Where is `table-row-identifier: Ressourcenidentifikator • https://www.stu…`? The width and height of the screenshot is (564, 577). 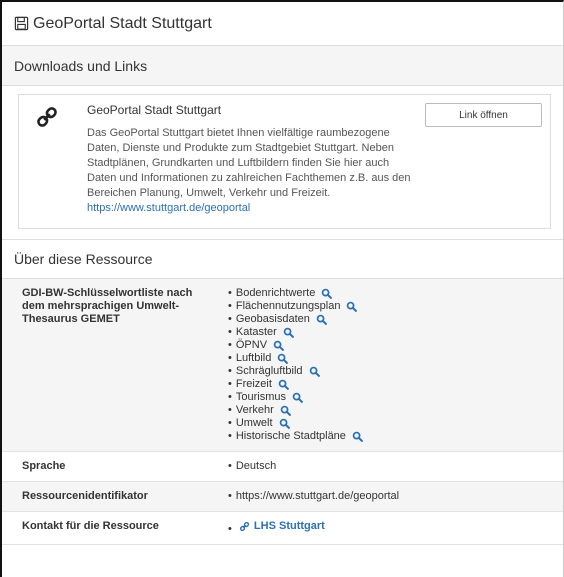
table-row-identifier: Ressourcenidentifikator • https://www.stu… is located at coordinates (282, 497).